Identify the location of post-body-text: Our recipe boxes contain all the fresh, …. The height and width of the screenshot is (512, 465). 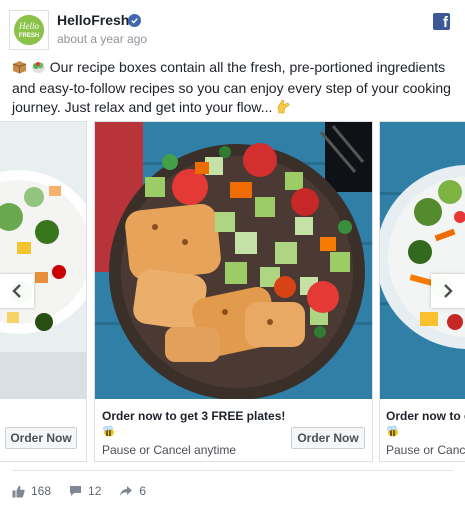
(231, 87).